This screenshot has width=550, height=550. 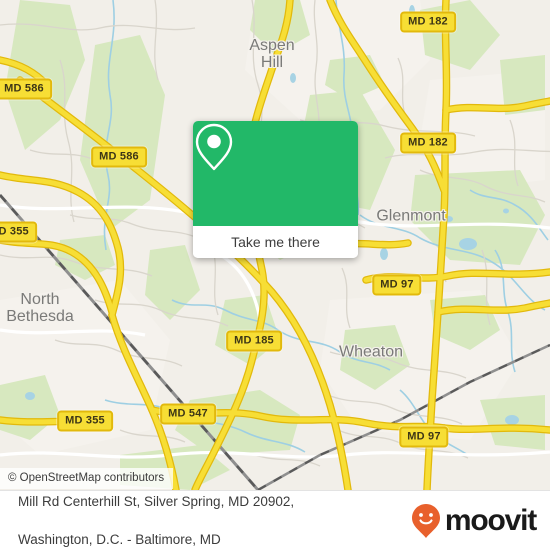 What do you see at coordinates (188, 414) in the screenshot?
I see `route-shield-md-547: MD 547` at bounding box center [188, 414].